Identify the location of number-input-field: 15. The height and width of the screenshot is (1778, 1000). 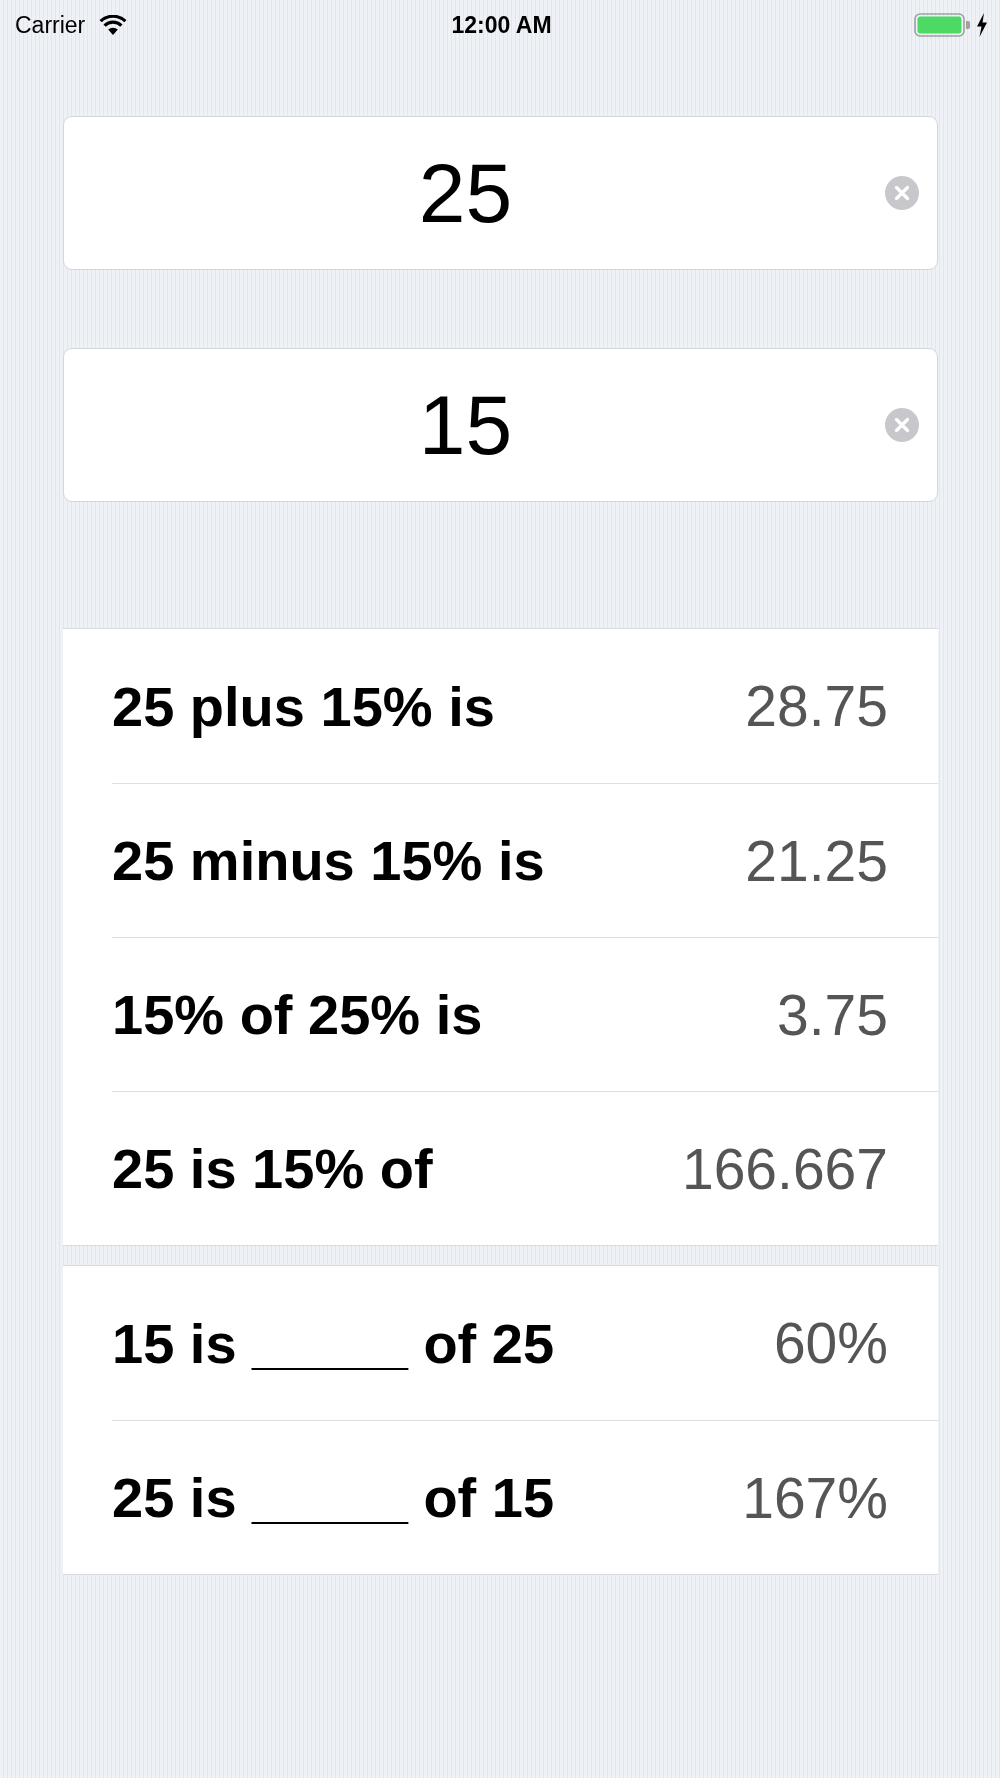
(500, 425).